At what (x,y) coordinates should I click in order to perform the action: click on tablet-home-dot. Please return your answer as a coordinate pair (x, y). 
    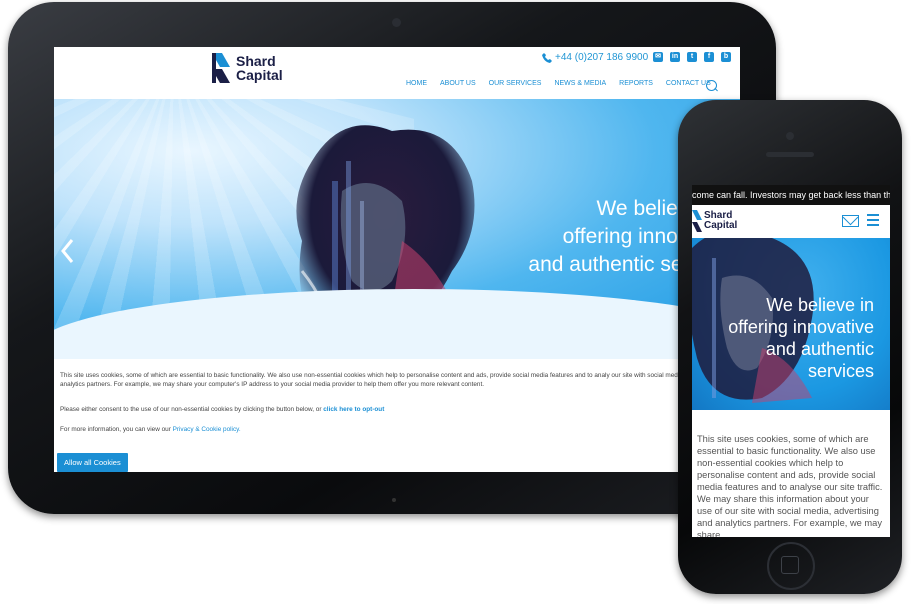
    Looking at the image, I should click on (394, 500).